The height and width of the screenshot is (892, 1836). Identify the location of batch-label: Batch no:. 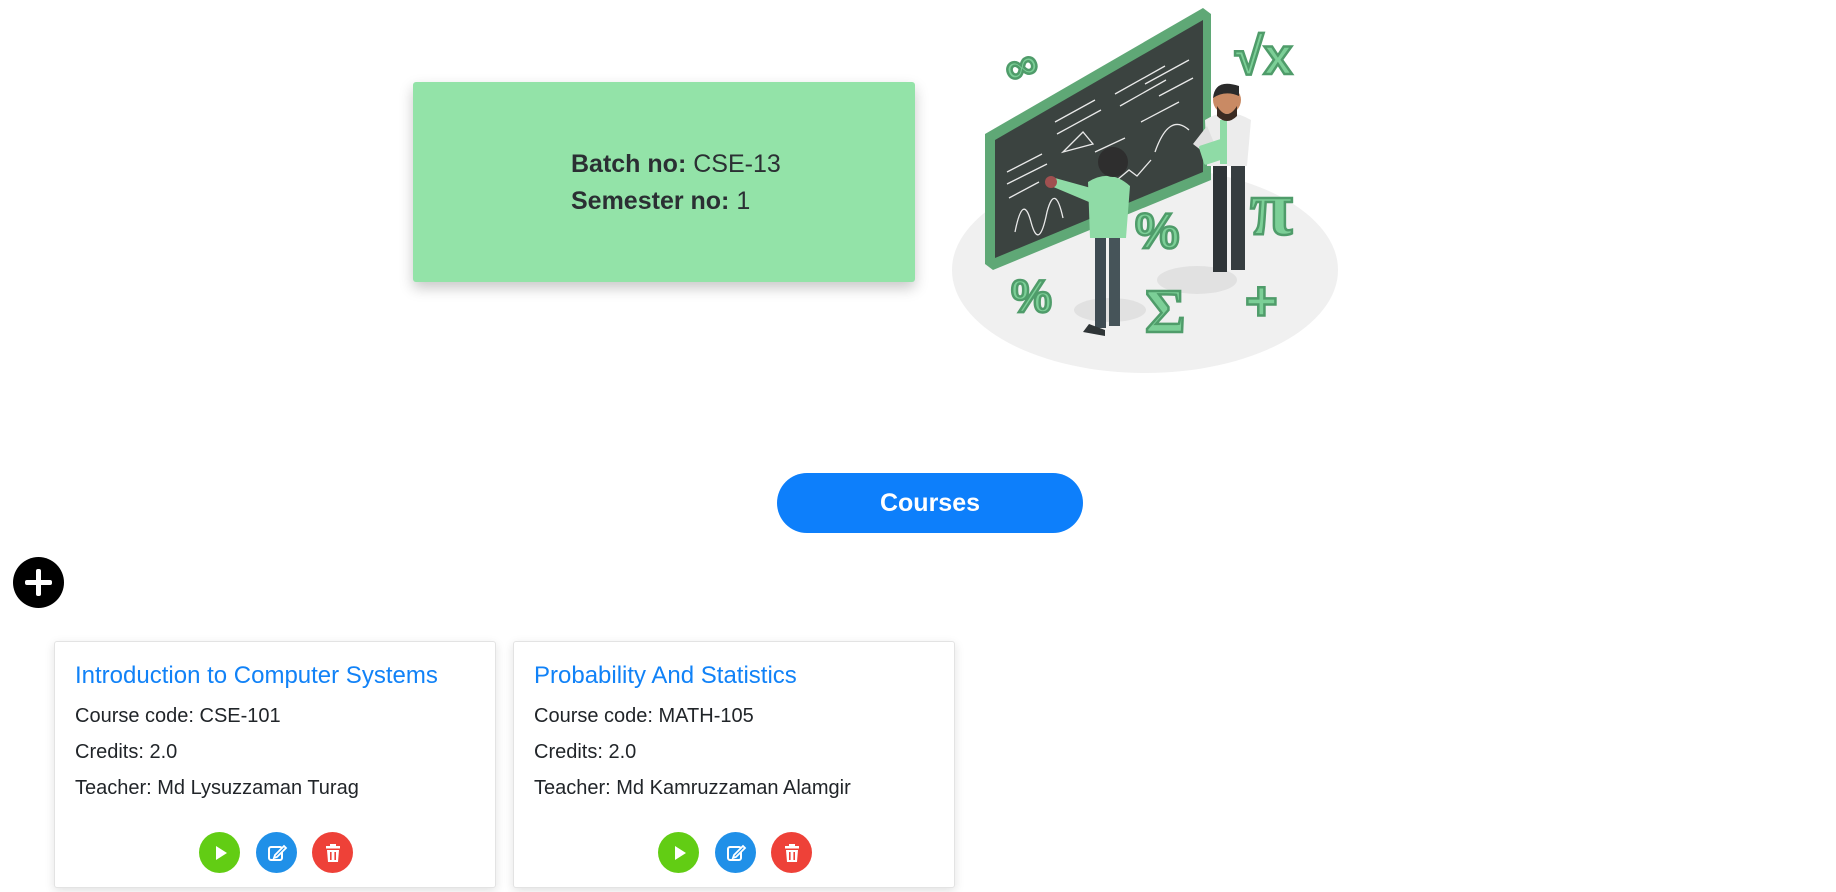
(629, 164).